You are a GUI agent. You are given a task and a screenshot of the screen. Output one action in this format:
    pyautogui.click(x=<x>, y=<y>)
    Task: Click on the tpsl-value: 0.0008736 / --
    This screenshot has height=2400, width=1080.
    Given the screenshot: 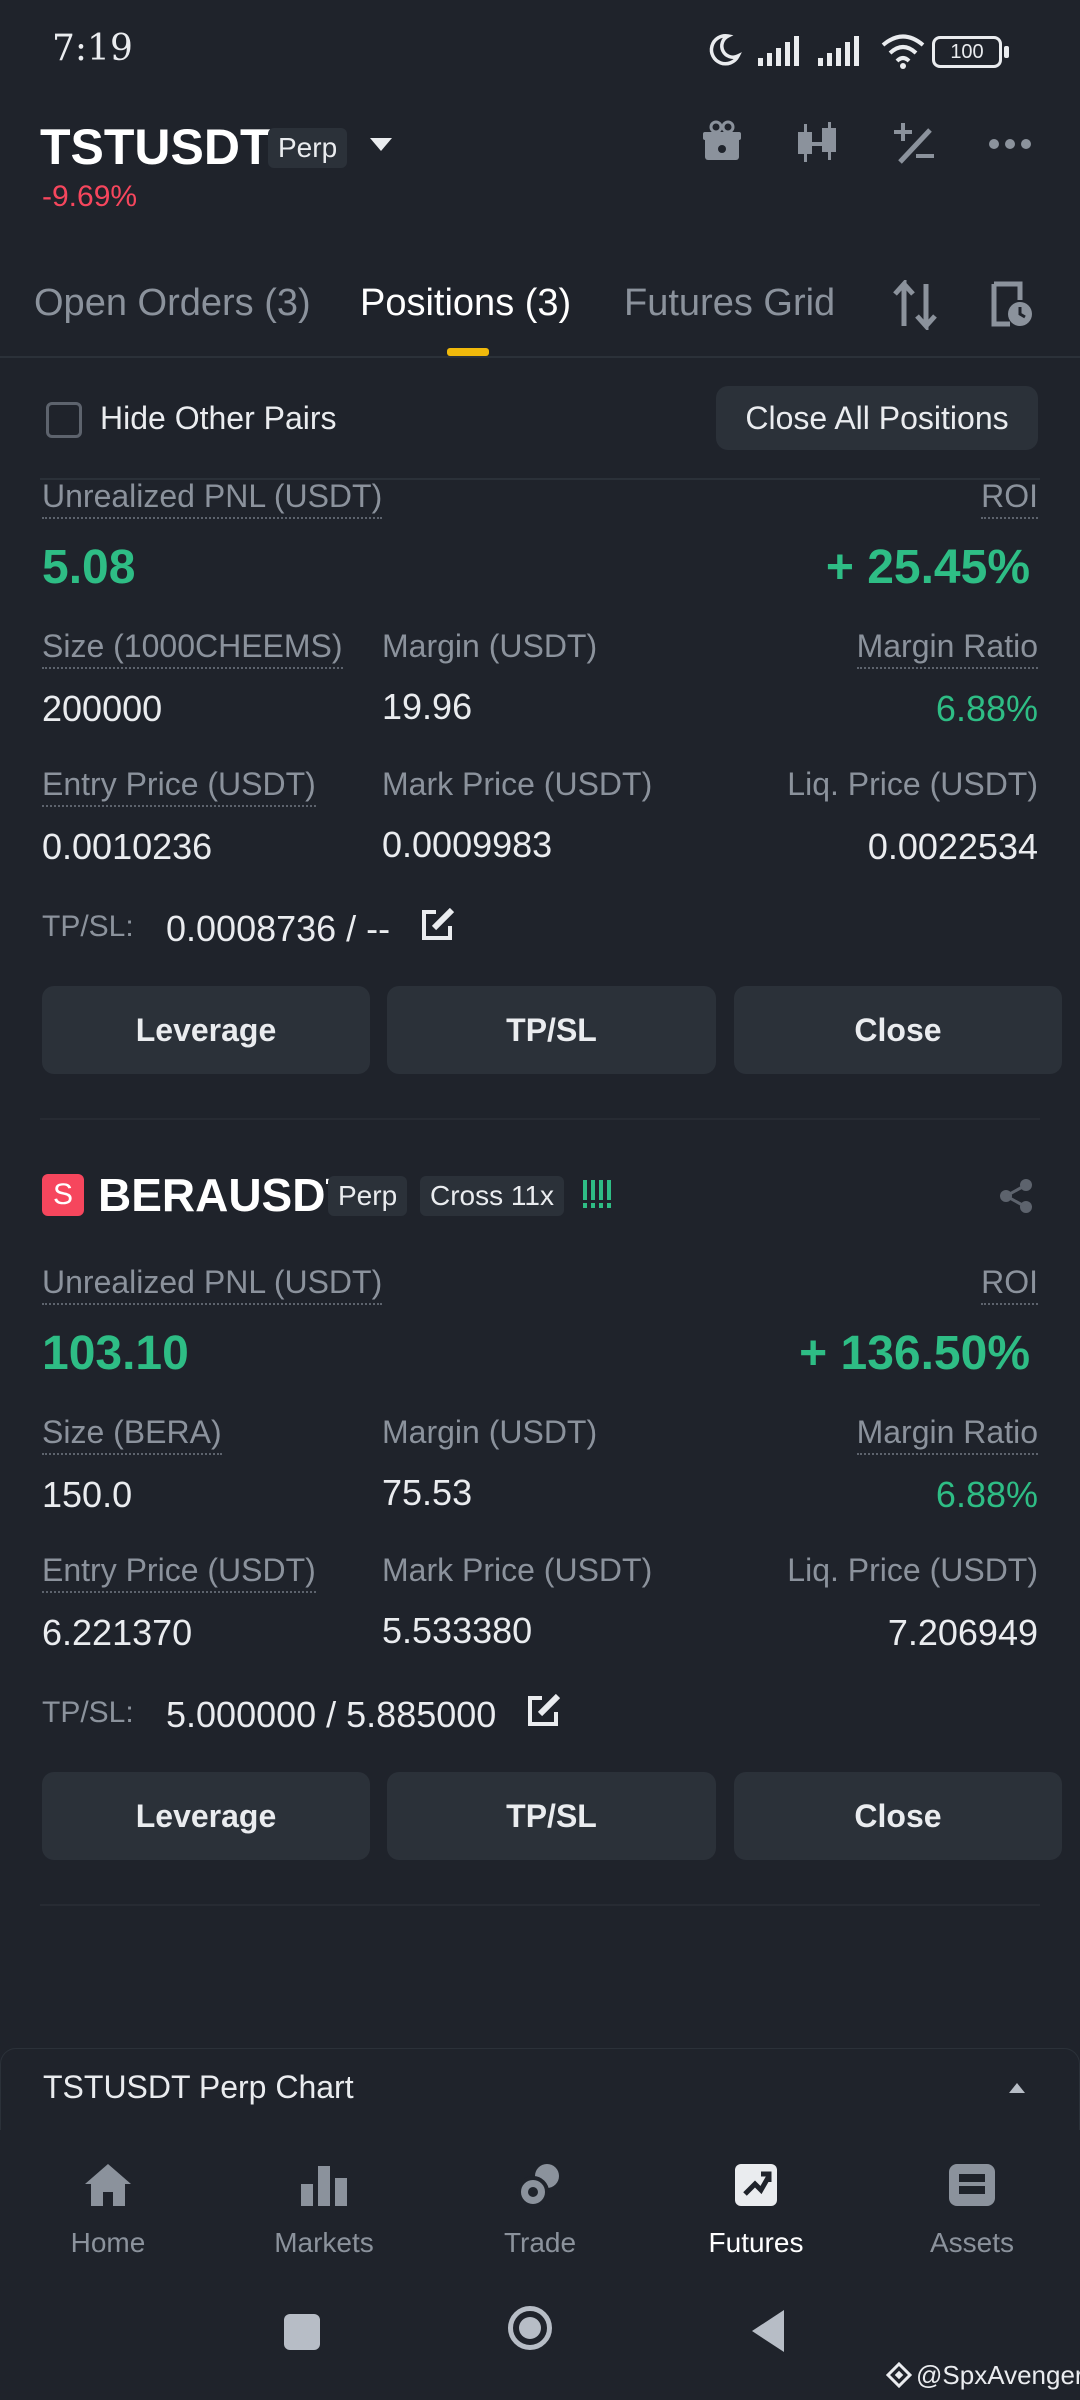 What is the action you would take?
    pyautogui.click(x=278, y=928)
    